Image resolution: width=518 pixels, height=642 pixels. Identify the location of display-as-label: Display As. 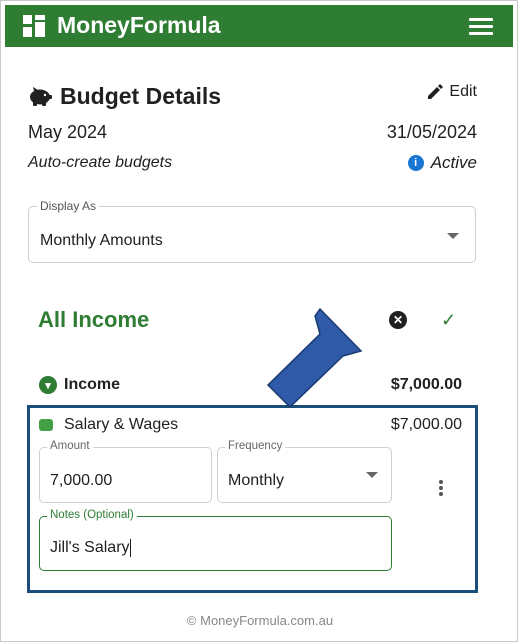
(68, 206).